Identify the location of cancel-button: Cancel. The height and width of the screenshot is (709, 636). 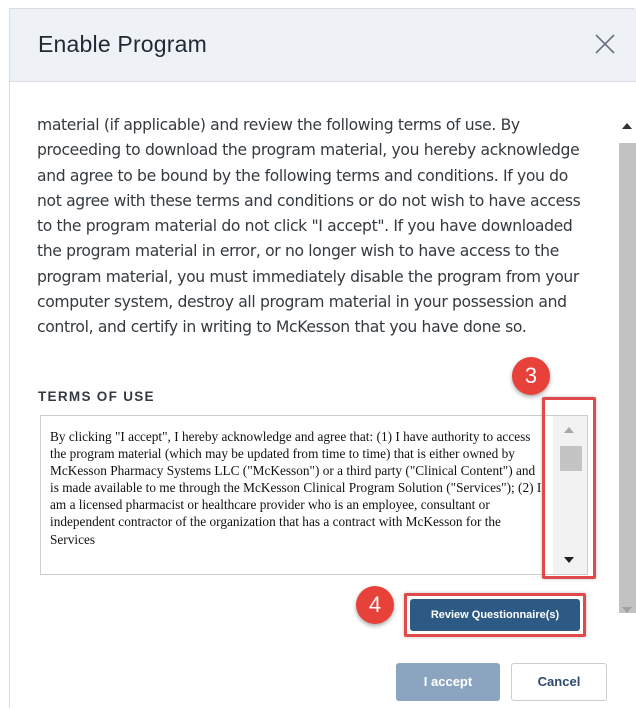
(559, 682).